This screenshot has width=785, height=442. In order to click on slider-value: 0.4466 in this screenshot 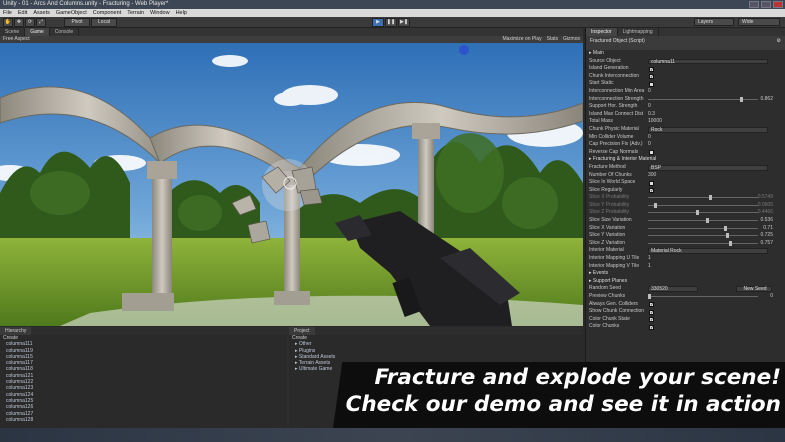, I will do `click(765, 213)`.